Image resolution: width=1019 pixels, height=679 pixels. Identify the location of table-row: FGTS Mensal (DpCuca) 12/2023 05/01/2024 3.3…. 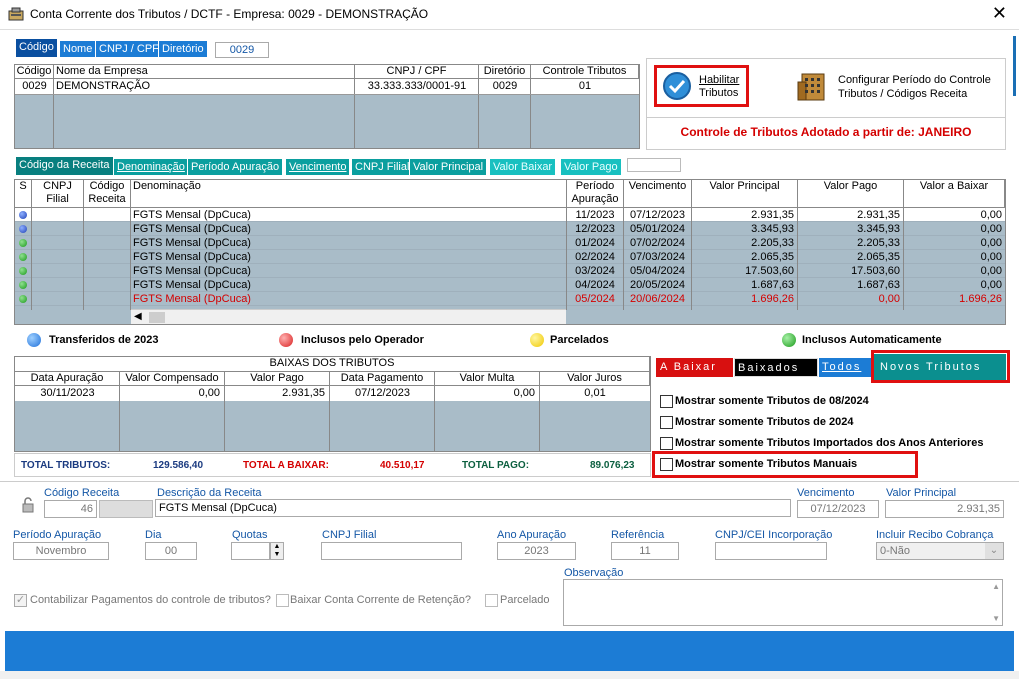
(510, 229).